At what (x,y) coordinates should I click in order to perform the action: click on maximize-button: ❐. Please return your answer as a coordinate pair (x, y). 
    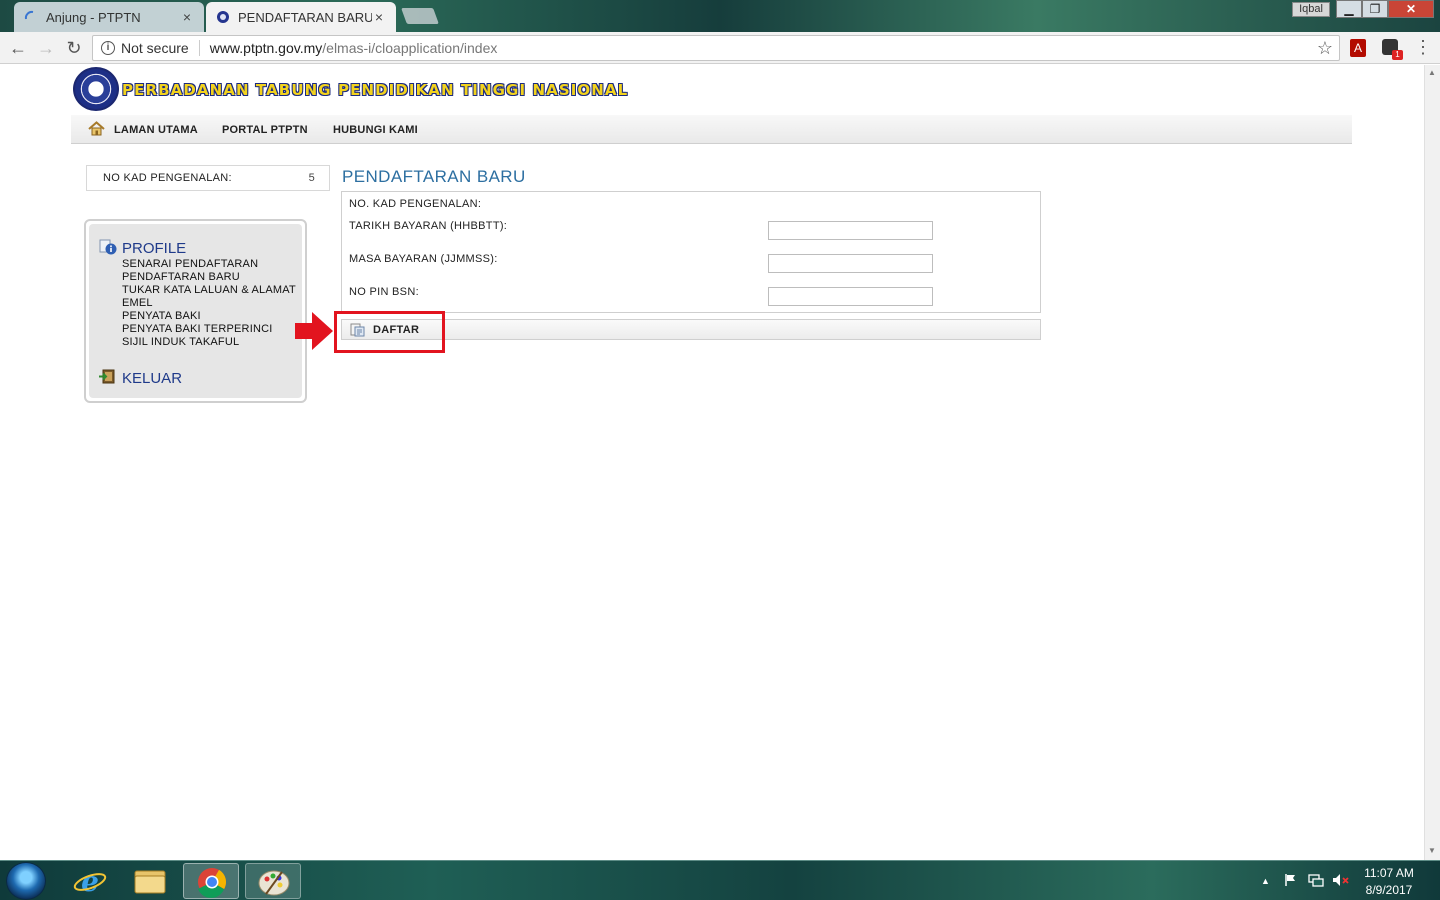
    Looking at the image, I should click on (1375, 9).